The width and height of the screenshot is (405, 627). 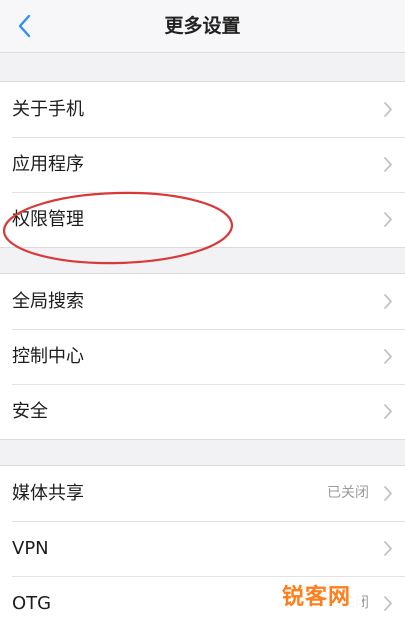 I want to click on settings-item-label: 全局搜索, so click(x=48, y=301).